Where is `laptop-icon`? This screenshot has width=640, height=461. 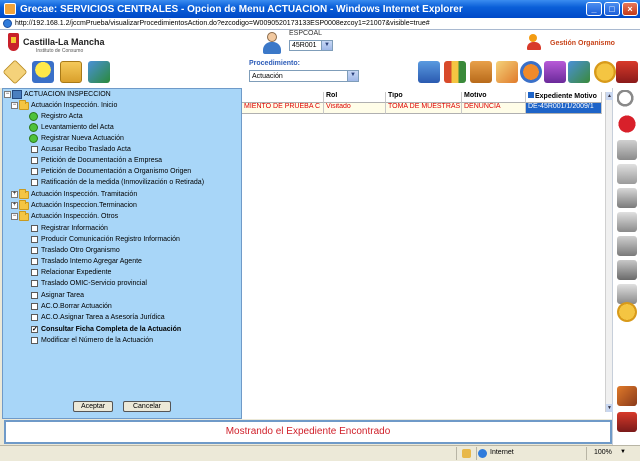 laptop-icon is located at coordinates (429, 72).